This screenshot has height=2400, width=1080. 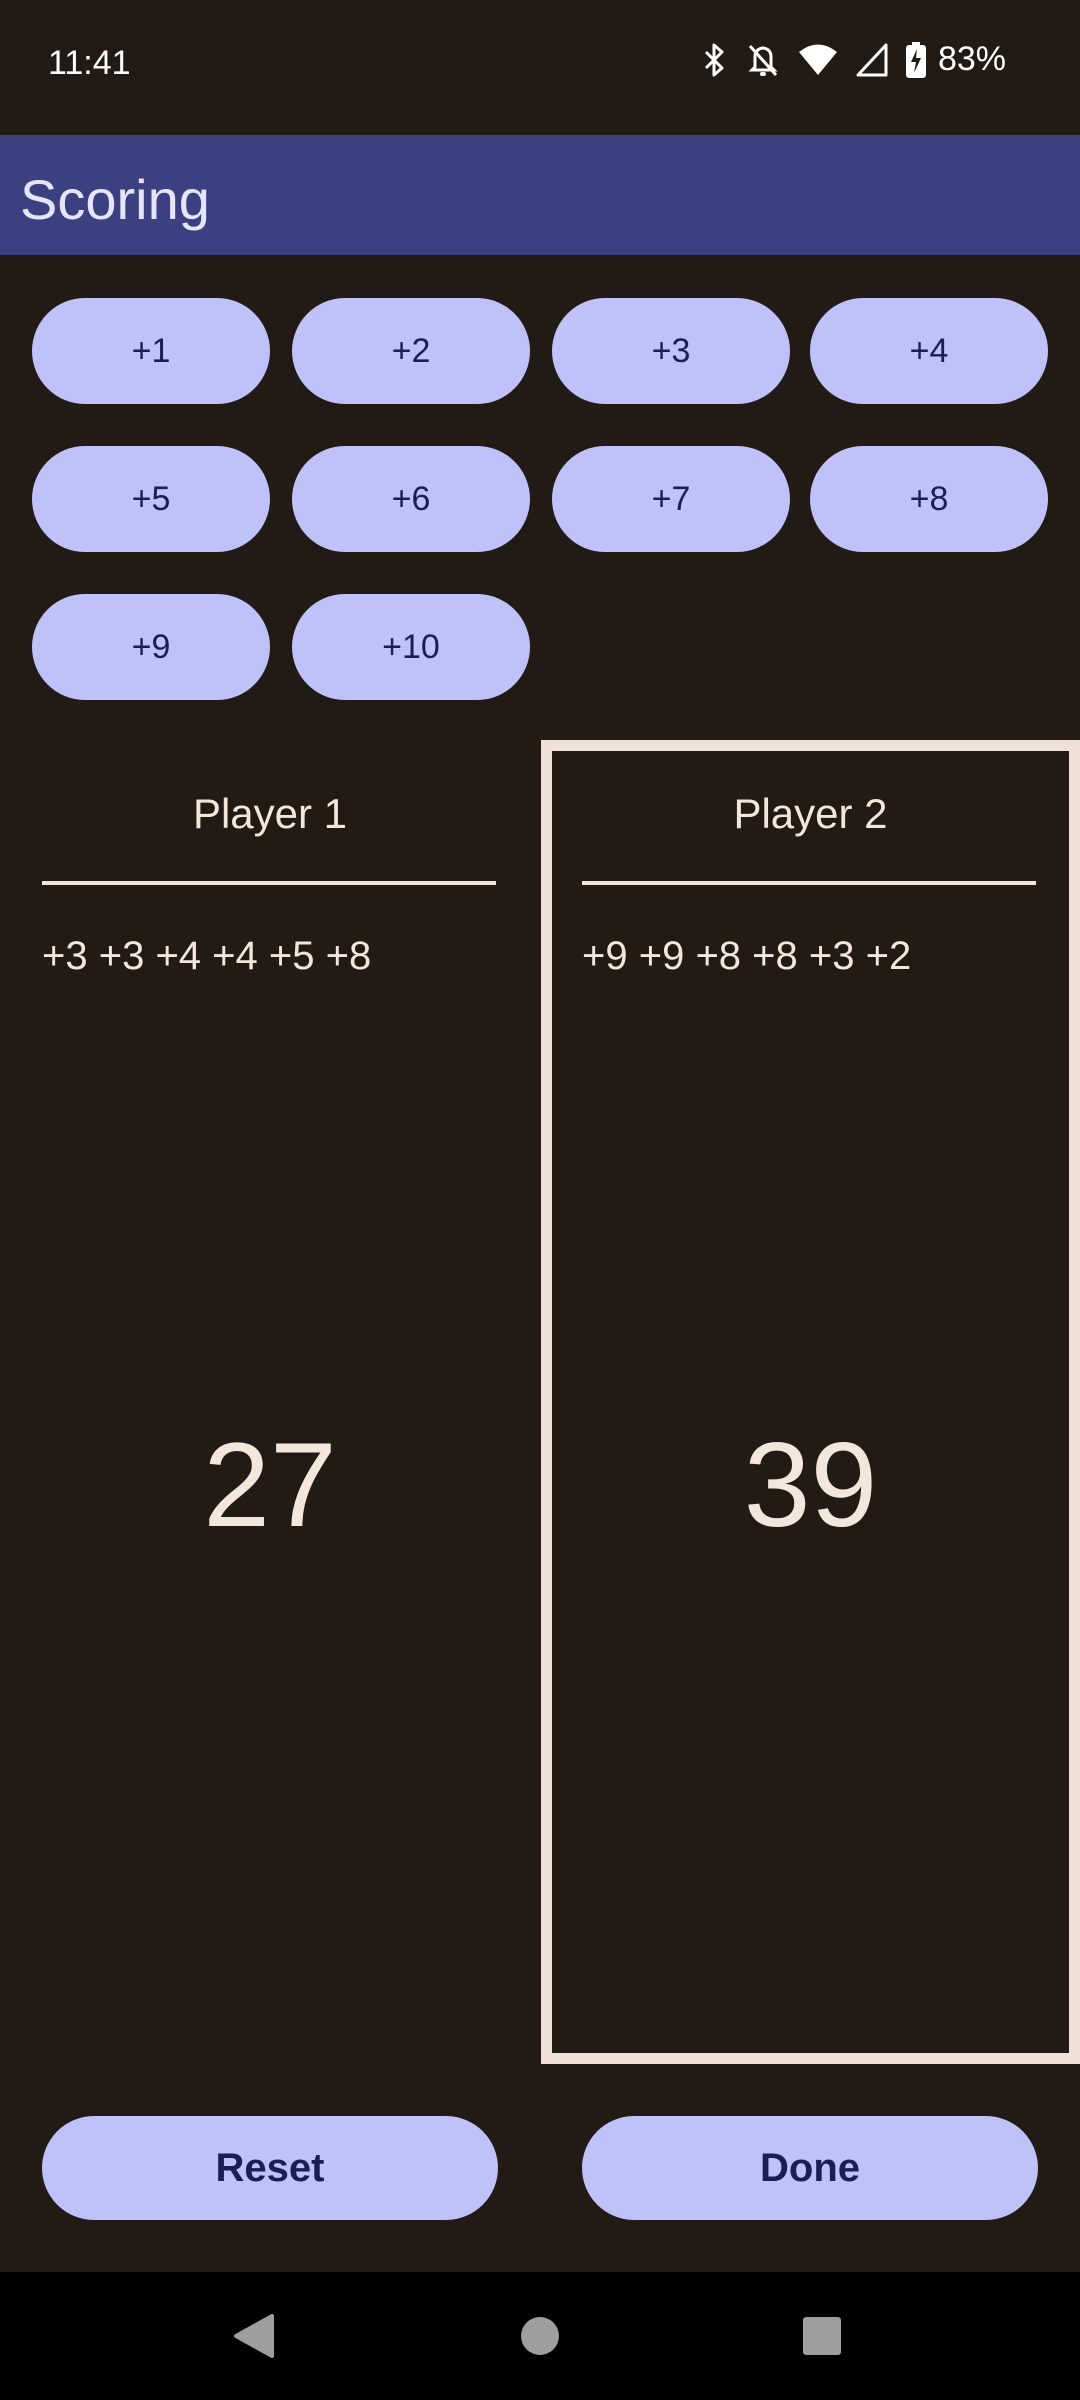 What do you see at coordinates (151, 499) in the screenshot?
I see `add-5-button: +5` at bounding box center [151, 499].